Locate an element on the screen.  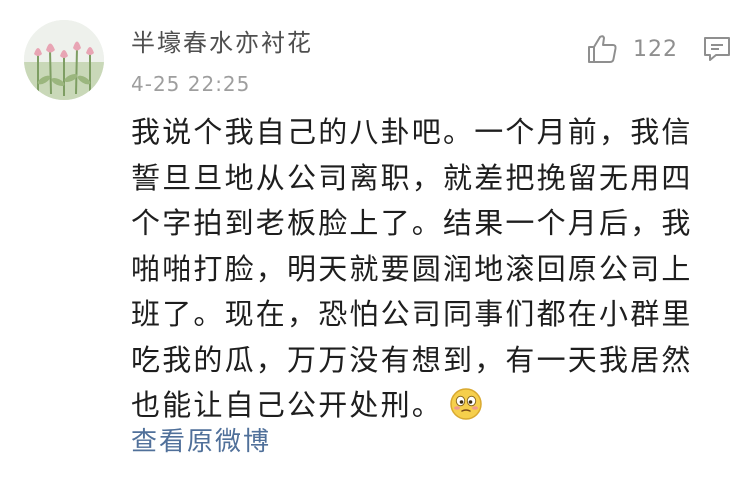
avatar is located at coordinates (64, 60).